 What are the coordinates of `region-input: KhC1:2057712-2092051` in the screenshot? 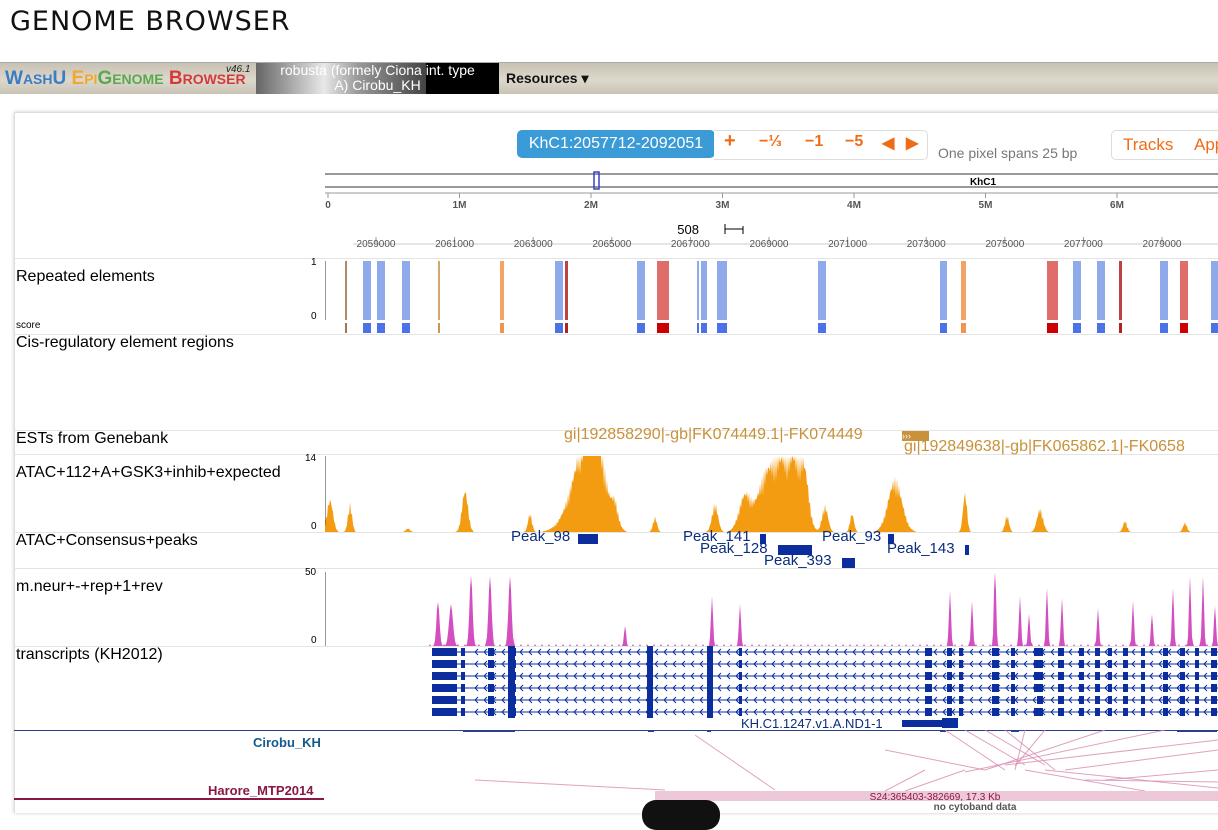 It's located at (616, 144).